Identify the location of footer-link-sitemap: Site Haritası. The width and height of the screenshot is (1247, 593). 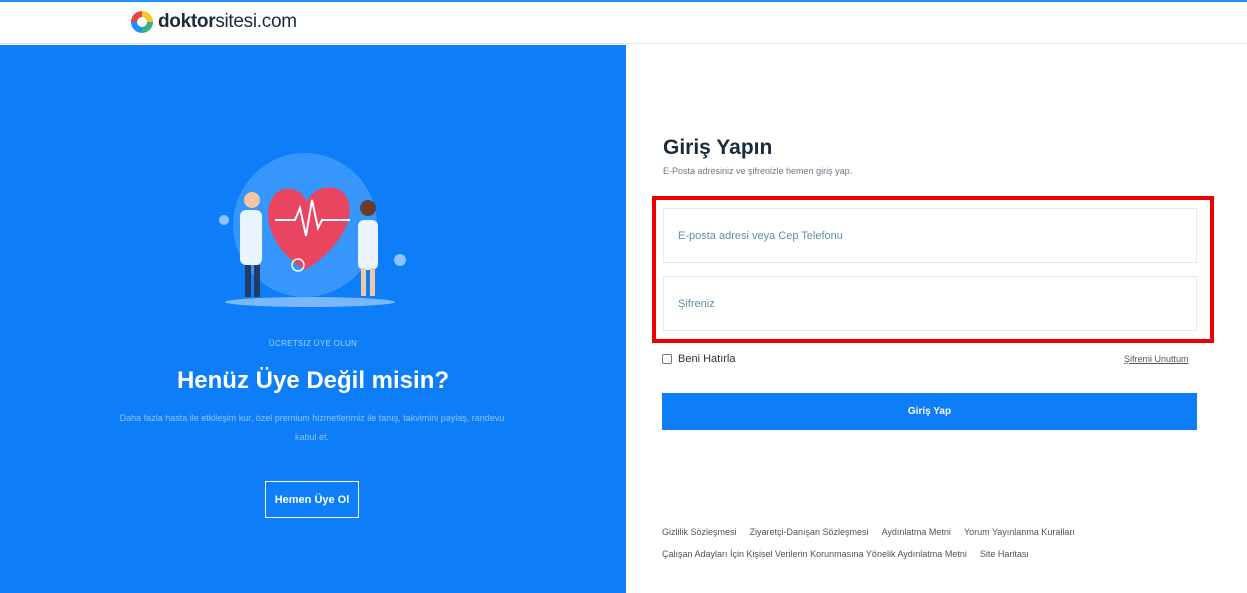
(1004, 554).